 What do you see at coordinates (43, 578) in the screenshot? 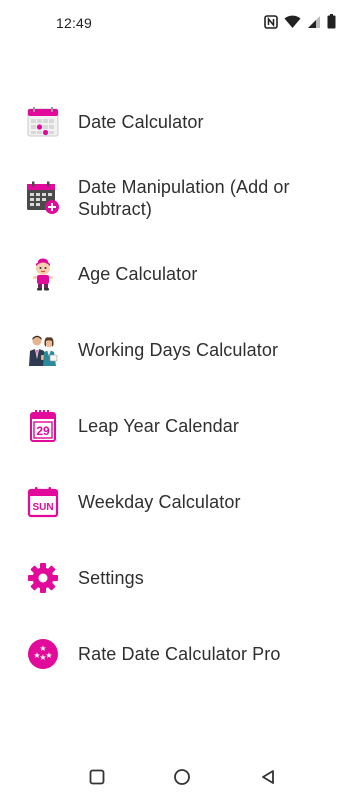
I see `gear-icon` at bounding box center [43, 578].